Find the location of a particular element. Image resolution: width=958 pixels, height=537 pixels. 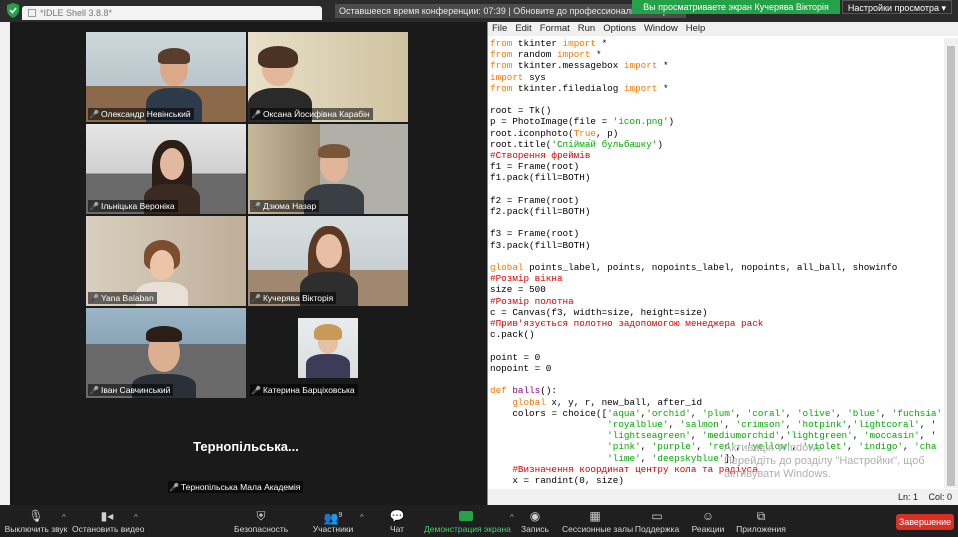

participant-name: 🎤 Катерина Барціховська is located at coordinates (304, 390).